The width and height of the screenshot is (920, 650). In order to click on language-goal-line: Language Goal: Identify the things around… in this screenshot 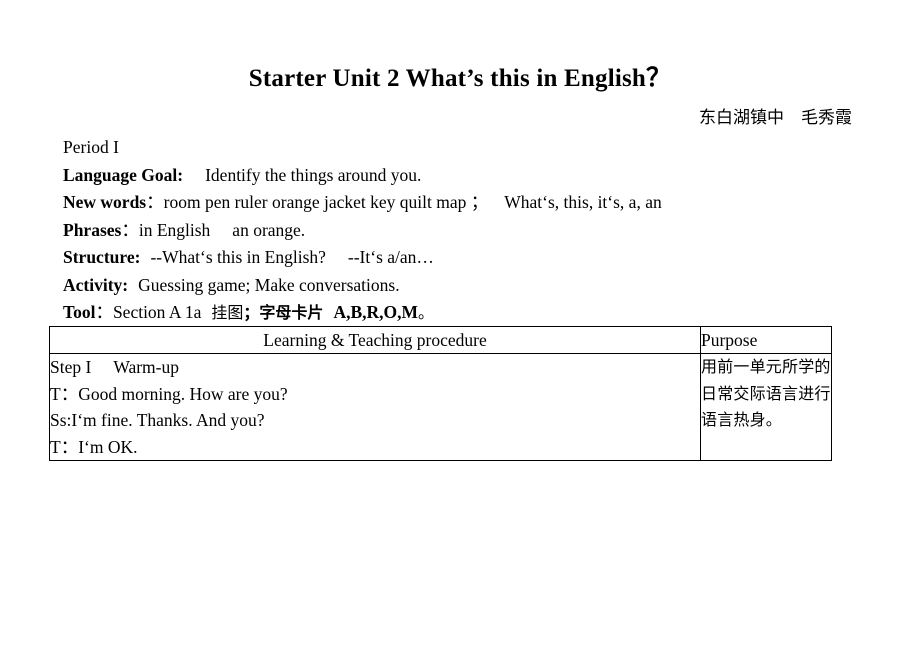, I will do `click(463, 176)`.